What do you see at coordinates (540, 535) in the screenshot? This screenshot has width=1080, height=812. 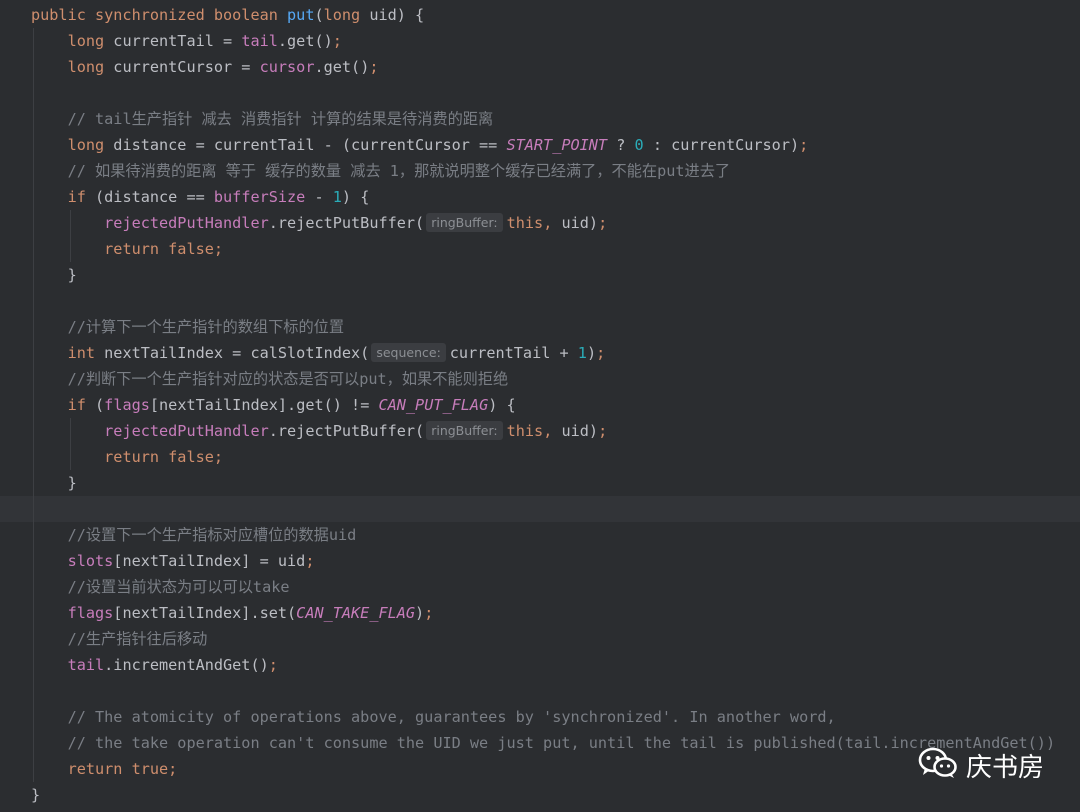 I see `code-line: //设置下一个生产指标对应槽位的数据uid` at bounding box center [540, 535].